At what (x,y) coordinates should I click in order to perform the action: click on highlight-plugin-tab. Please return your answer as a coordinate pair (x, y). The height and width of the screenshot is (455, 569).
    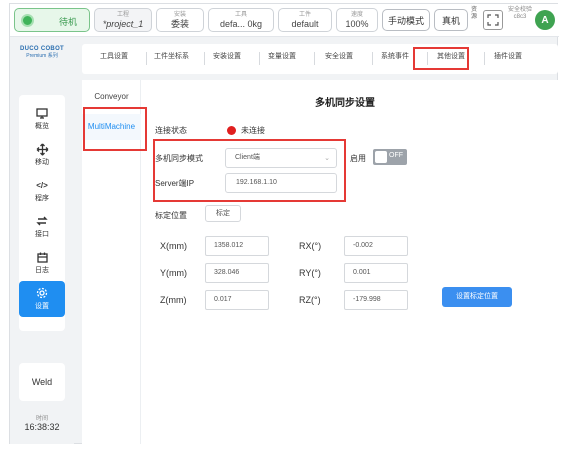
    Looking at the image, I should click on (441, 58).